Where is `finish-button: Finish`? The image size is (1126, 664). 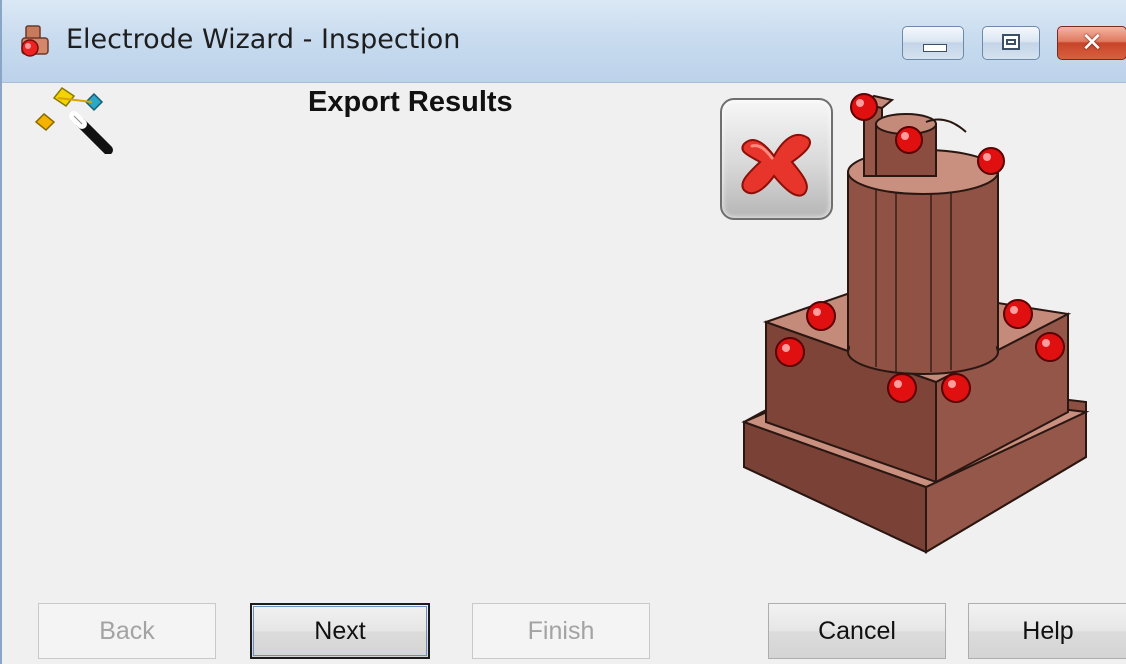 finish-button: Finish is located at coordinates (561, 631).